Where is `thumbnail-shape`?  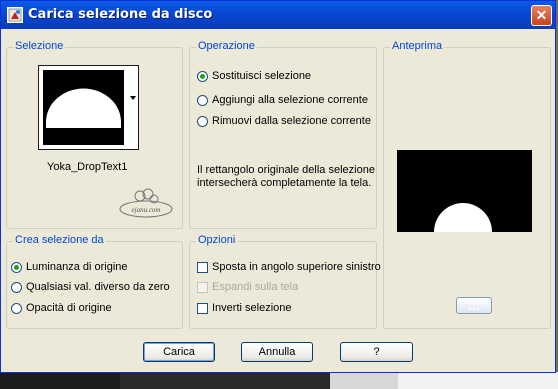
thumbnail-shape is located at coordinates (83, 107).